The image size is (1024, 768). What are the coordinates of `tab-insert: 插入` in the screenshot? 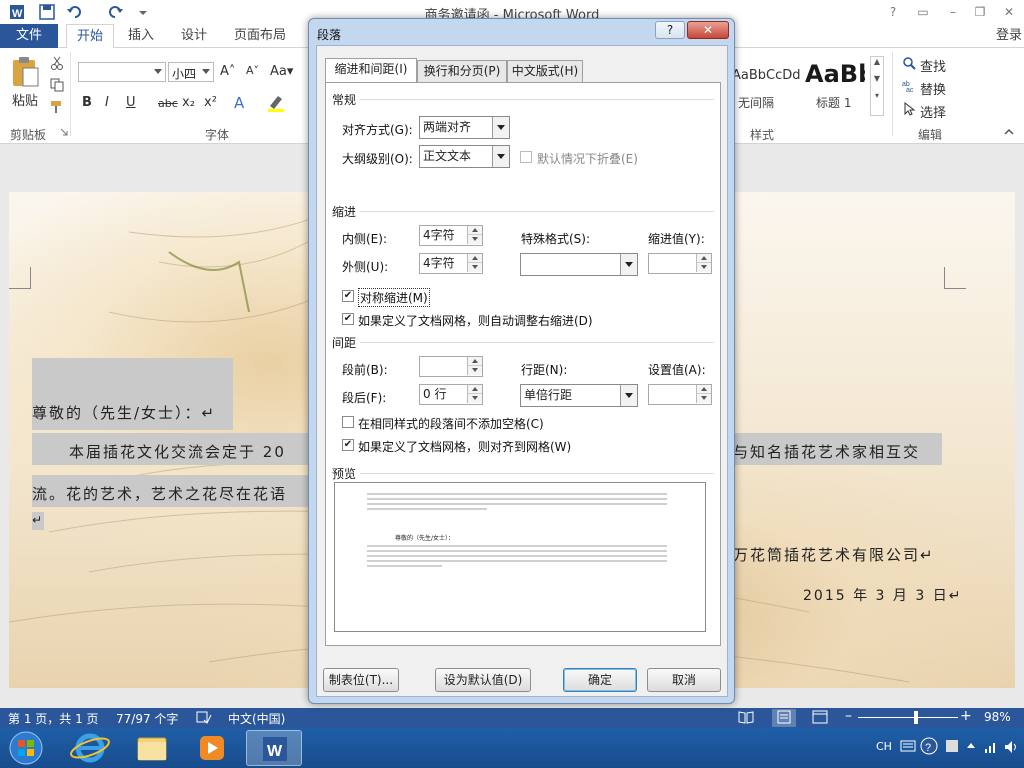 It's located at (141, 36).